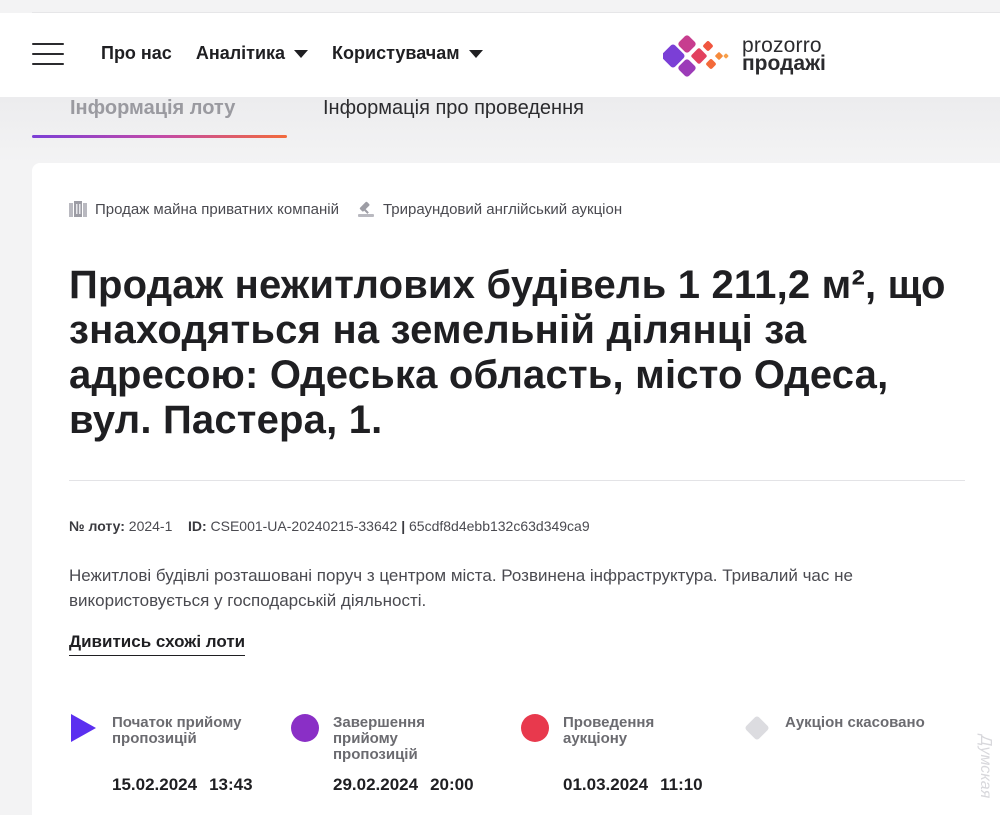 Image resolution: width=1000 pixels, height=815 pixels. I want to click on tag-auction-type: Трираундовий англійський аукціон, so click(489, 209).